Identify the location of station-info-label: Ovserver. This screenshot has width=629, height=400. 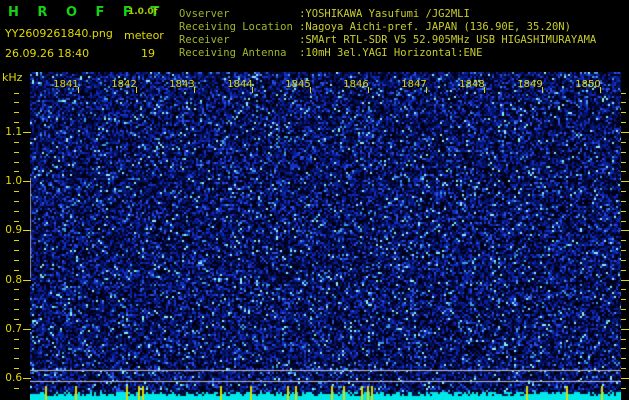
(239, 14).